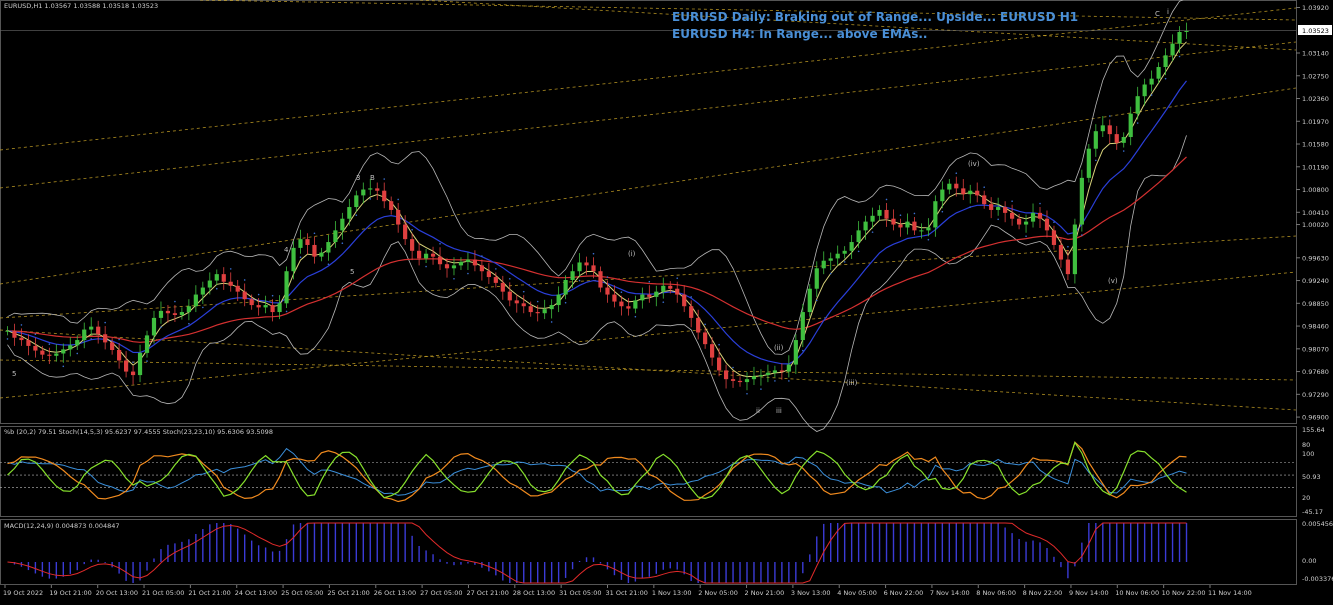 The width and height of the screenshot is (1333, 605). What do you see at coordinates (348, 593) in the screenshot?
I see `time-tick-label: 25 Oct 21:00` at bounding box center [348, 593].